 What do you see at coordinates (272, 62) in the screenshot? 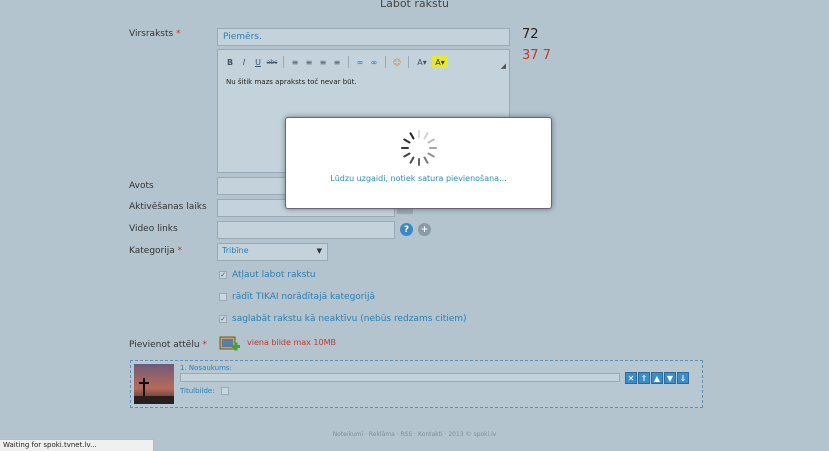
I see `strikethrough-button: abc` at bounding box center [272, 62].